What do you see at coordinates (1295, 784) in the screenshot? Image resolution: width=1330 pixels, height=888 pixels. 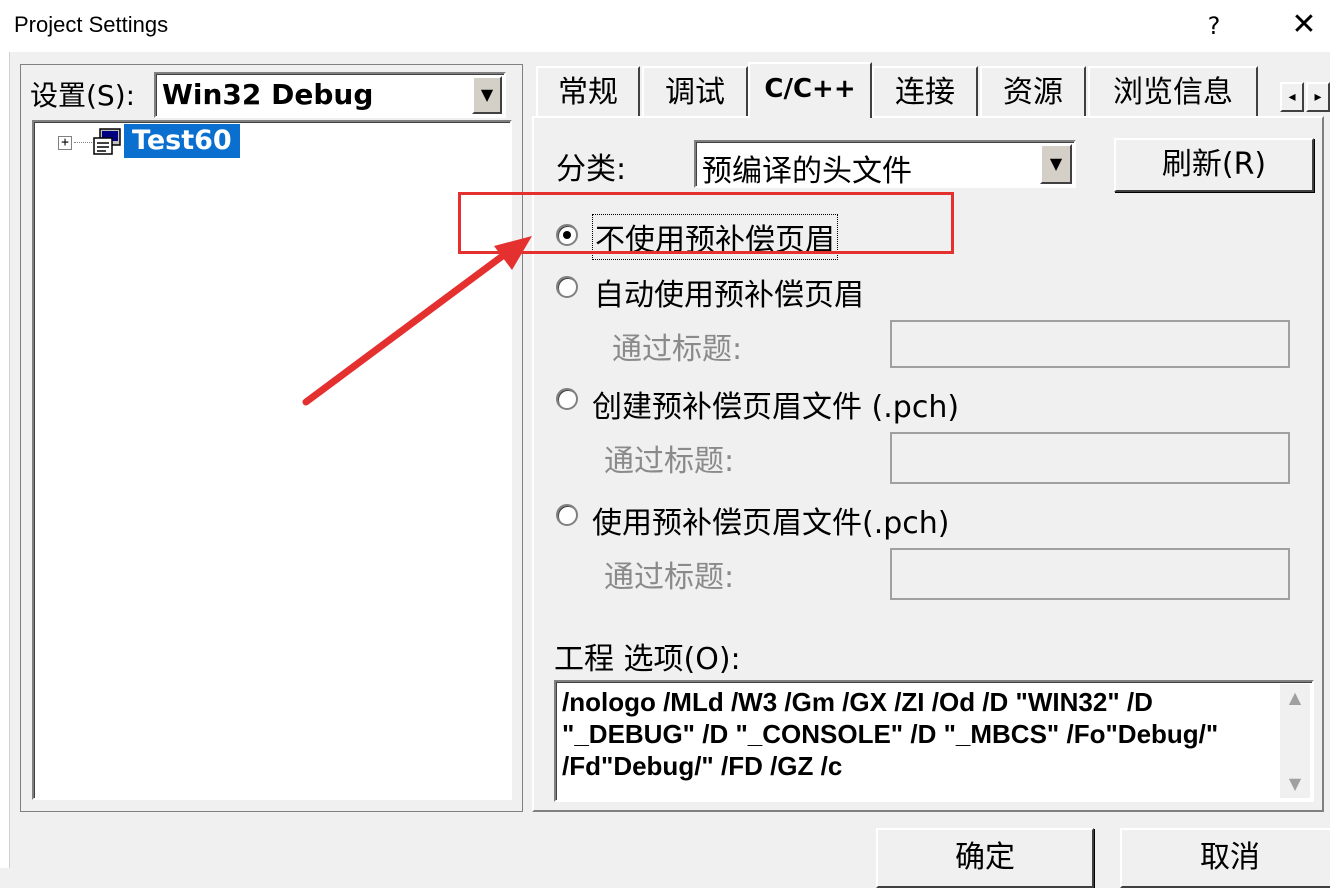 I see `scroll-down-icon: ▼` at bounding box center [1295, 784].